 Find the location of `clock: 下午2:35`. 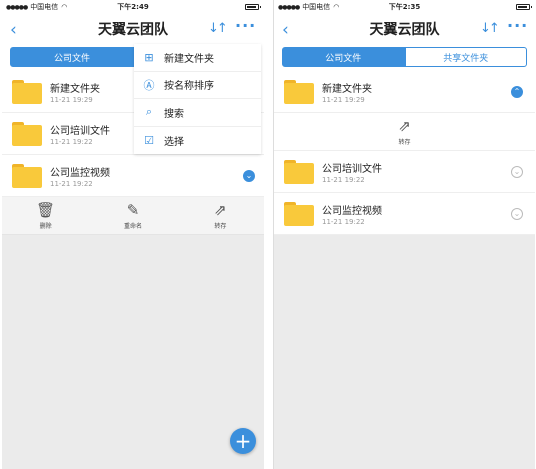

clock: 下午2:35 is located at coordinates (404, 7).